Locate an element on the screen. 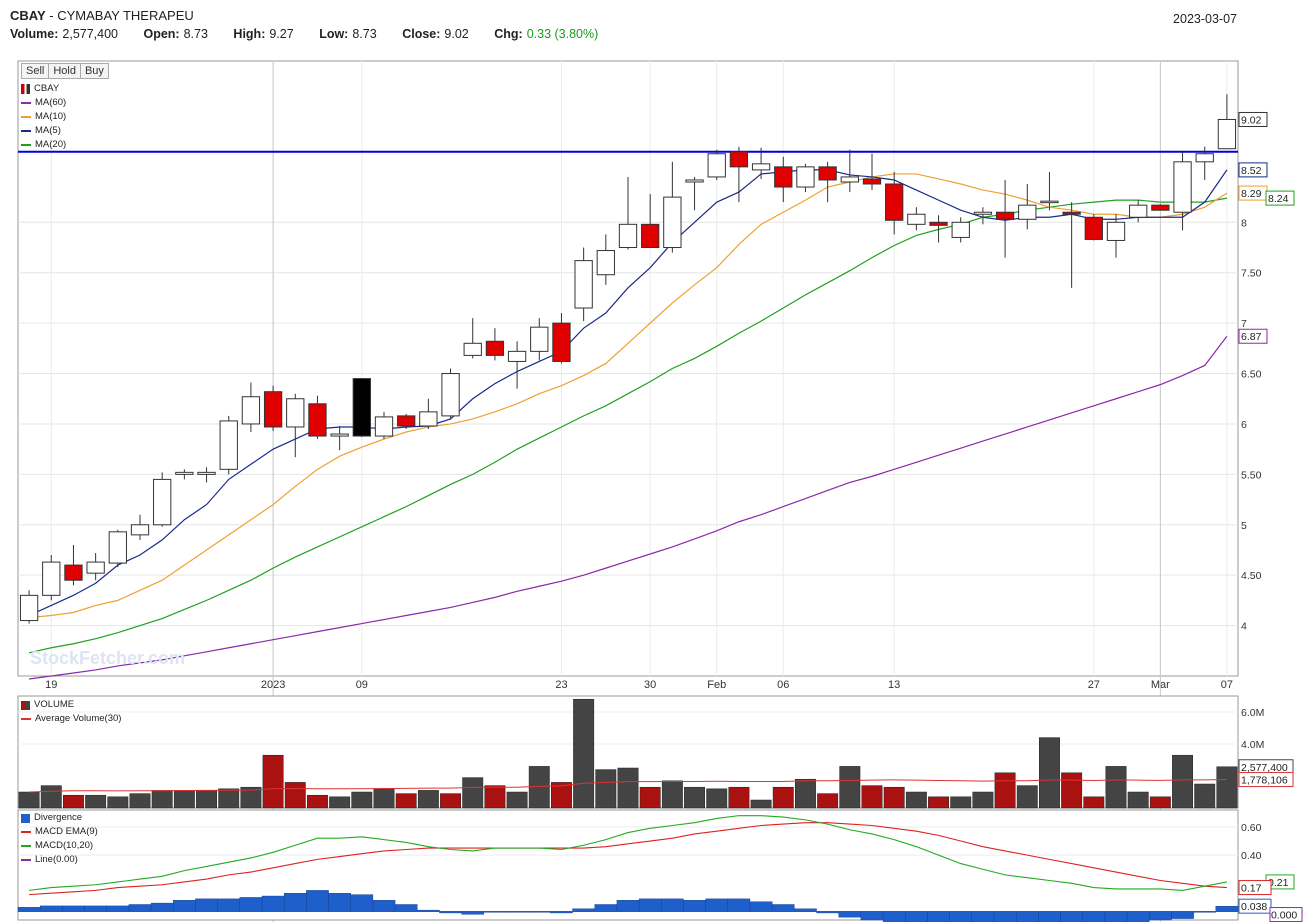  ma20-swatch is located at coordinates (26, 145).